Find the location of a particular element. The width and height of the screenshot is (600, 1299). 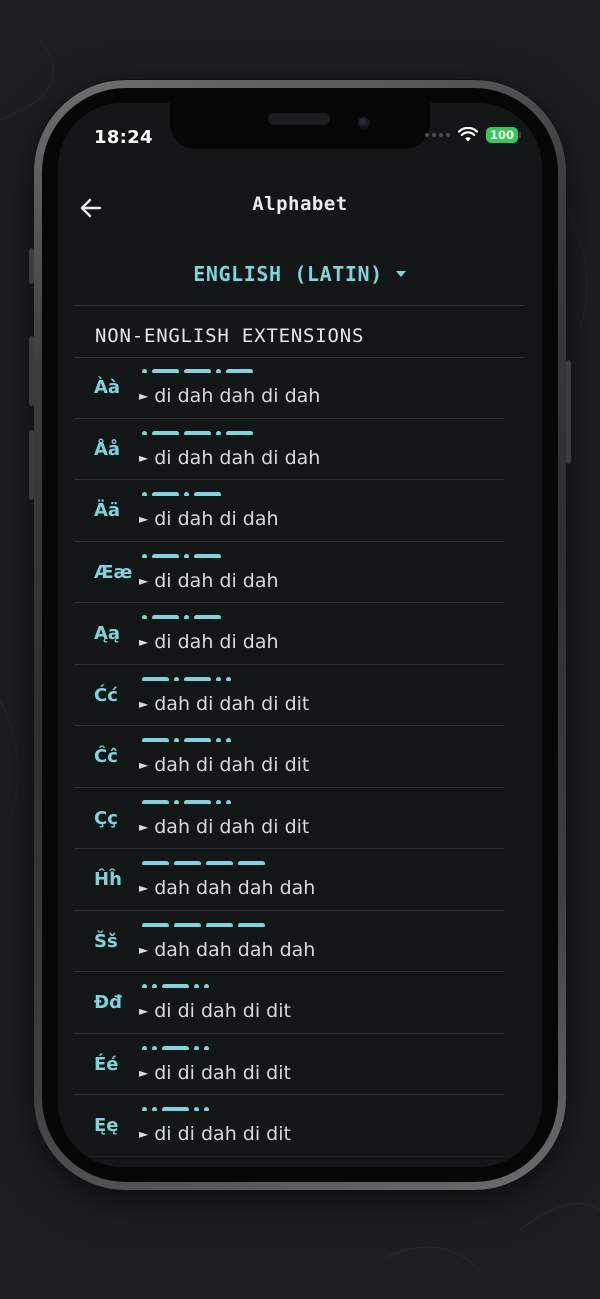

notch is located at coordinates (300, 126).